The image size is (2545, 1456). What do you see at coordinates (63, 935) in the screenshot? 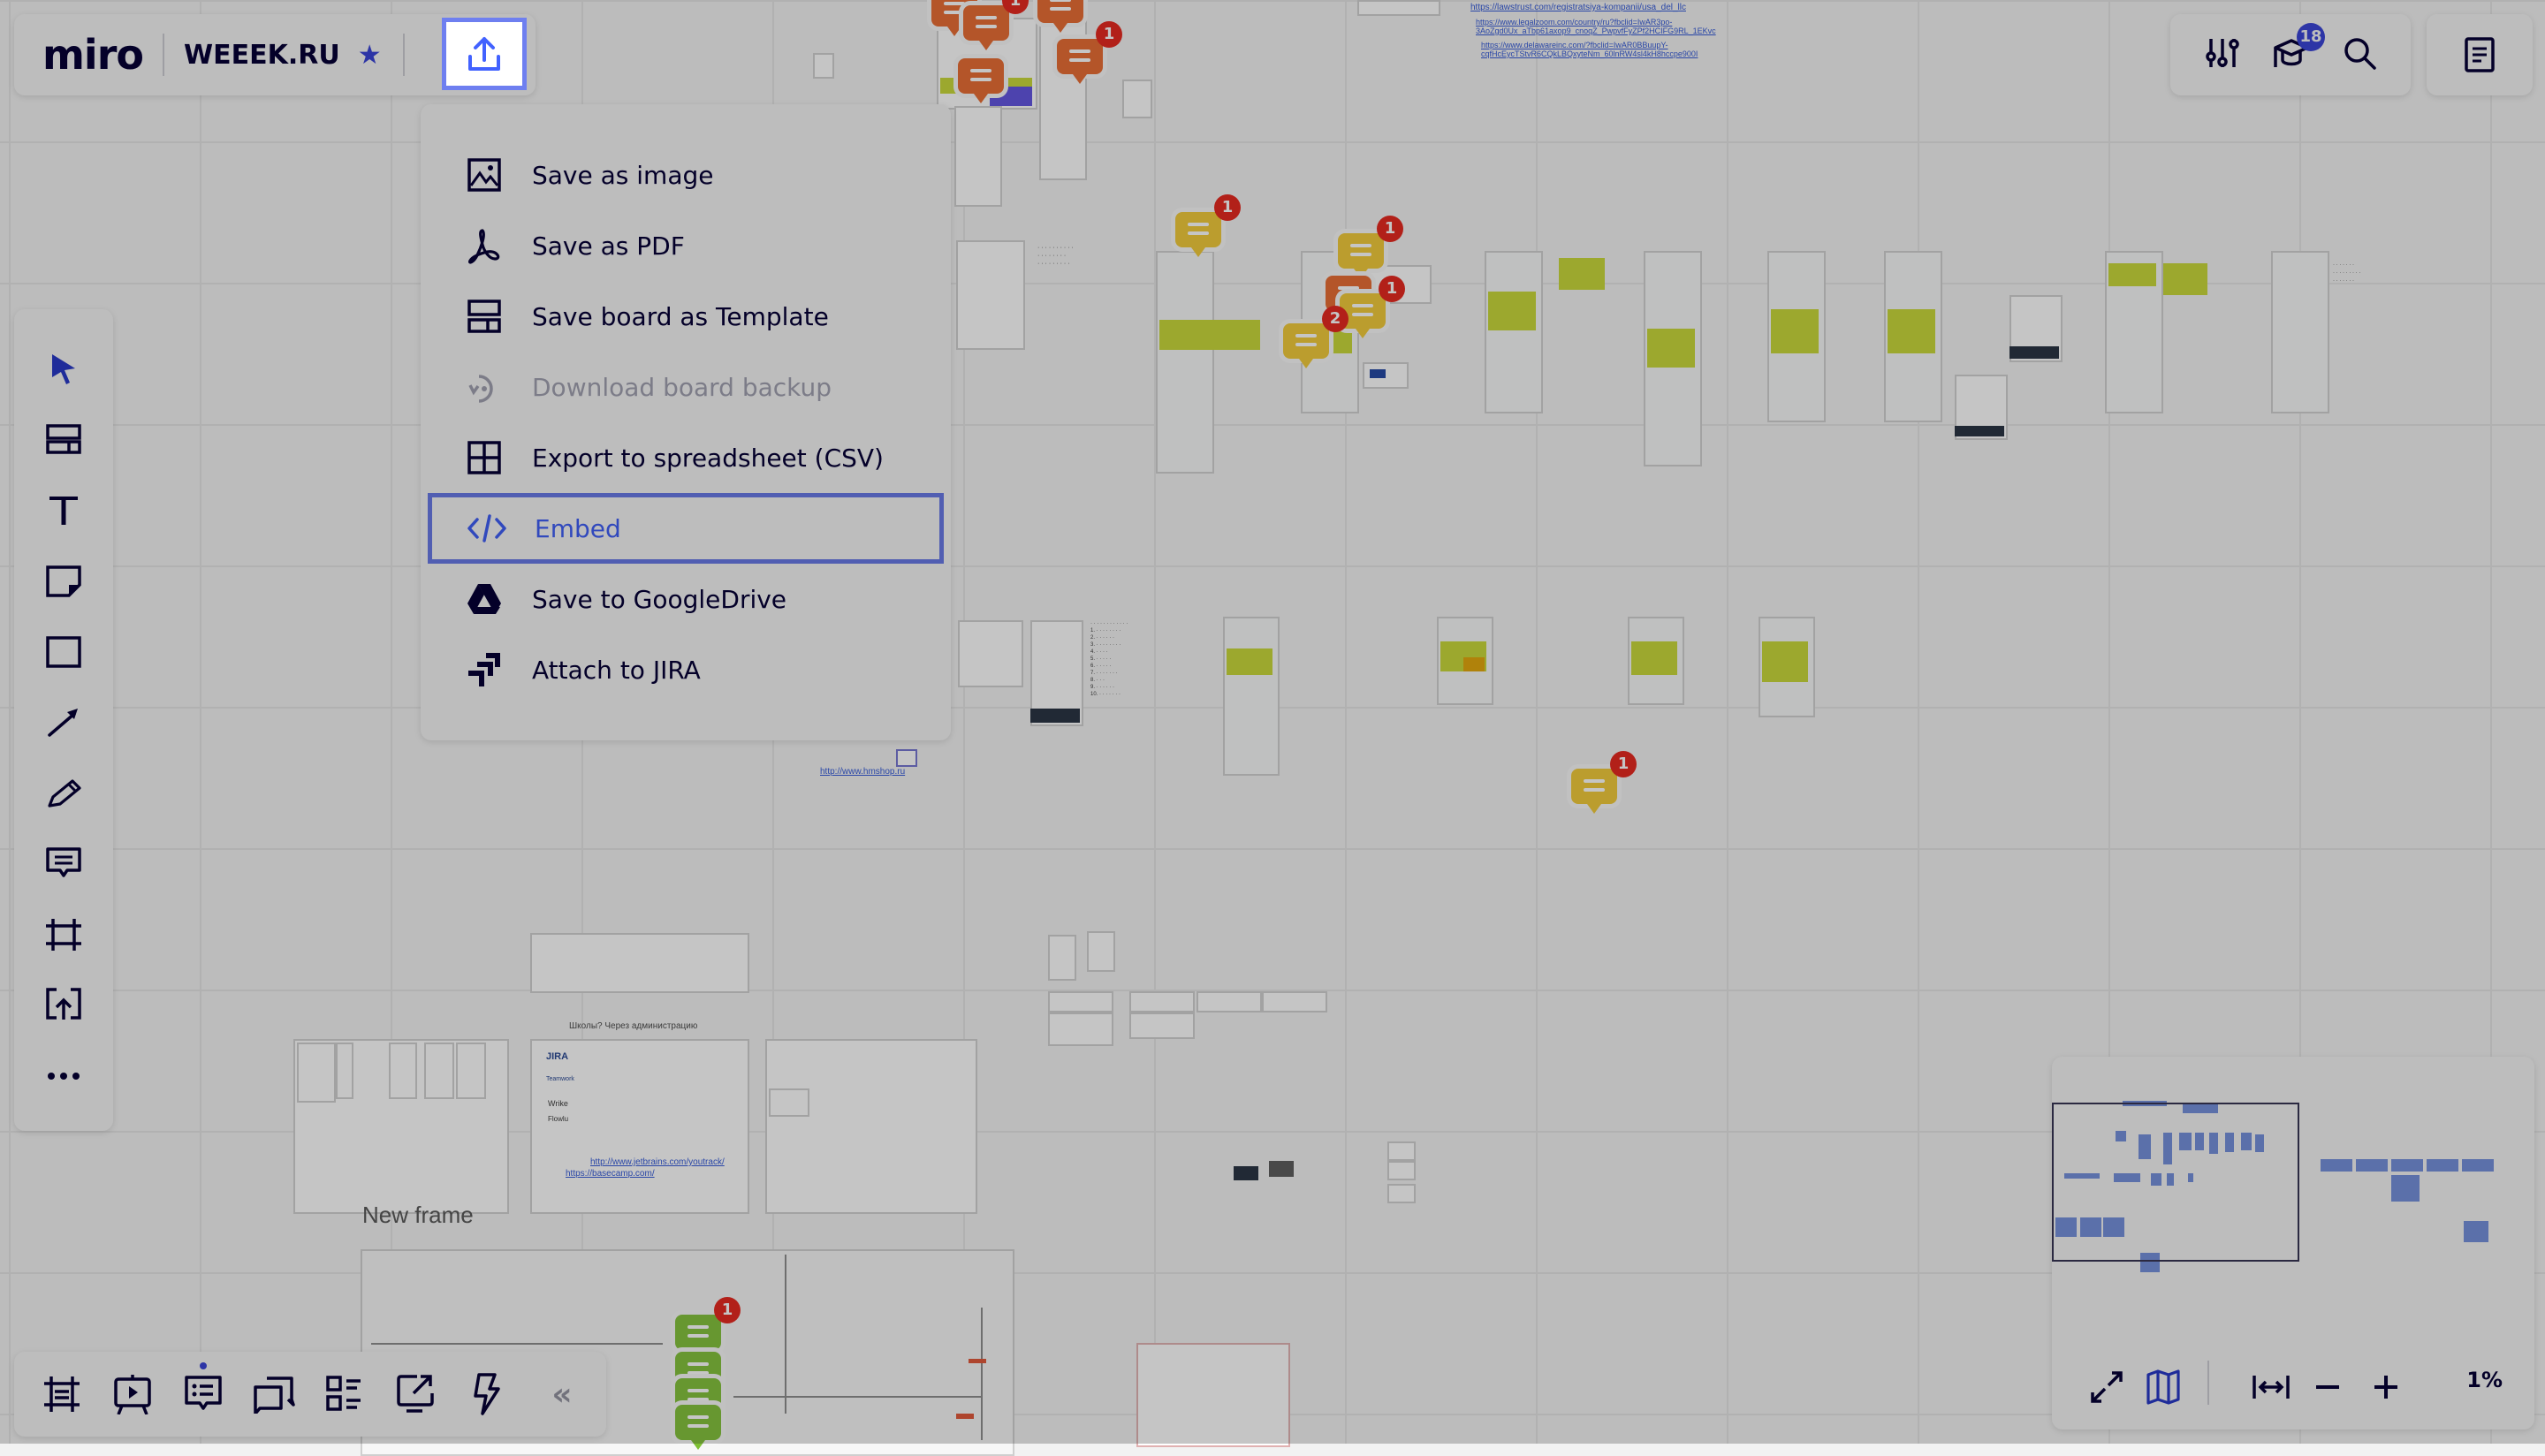
I see `tool-frame` at bounding box center [63, 935].